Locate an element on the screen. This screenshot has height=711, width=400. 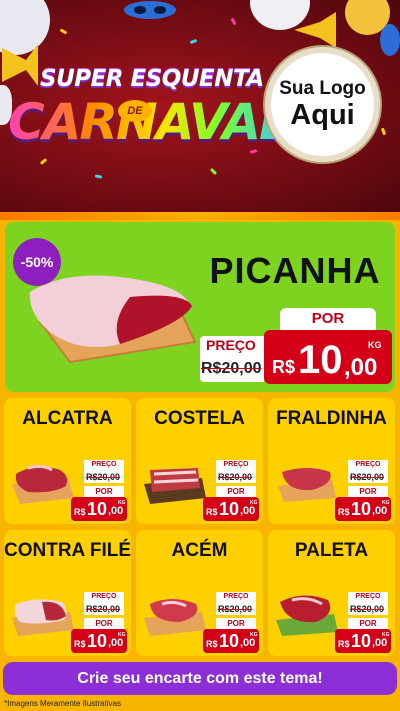
title-super-esquenta: SUPER ESQUENTA is located at coordinates (152, 79).